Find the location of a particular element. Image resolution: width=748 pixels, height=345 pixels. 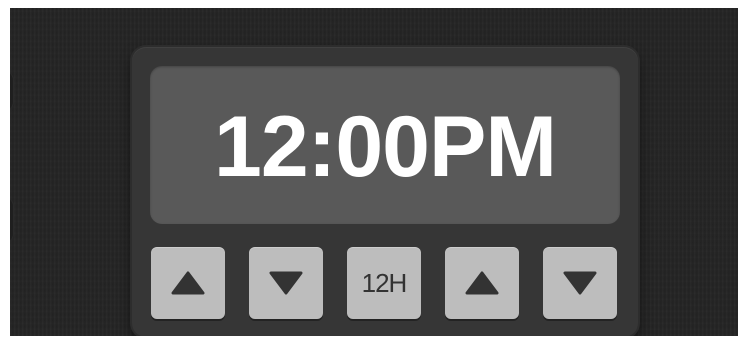

time-readout: 12:00PM is located at coordinates (385, 147).